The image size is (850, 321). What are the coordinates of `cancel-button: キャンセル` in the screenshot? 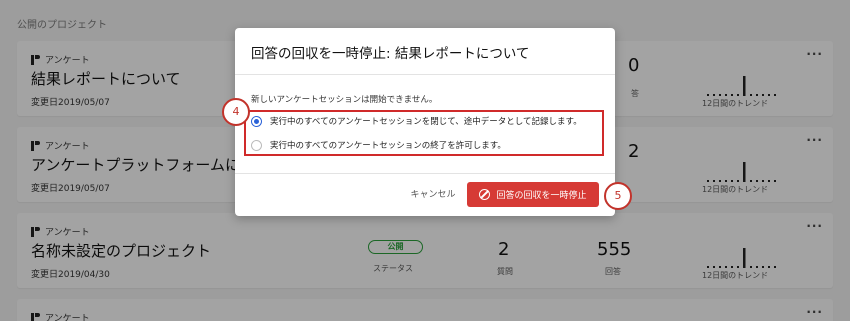 It's located at (433, 195).